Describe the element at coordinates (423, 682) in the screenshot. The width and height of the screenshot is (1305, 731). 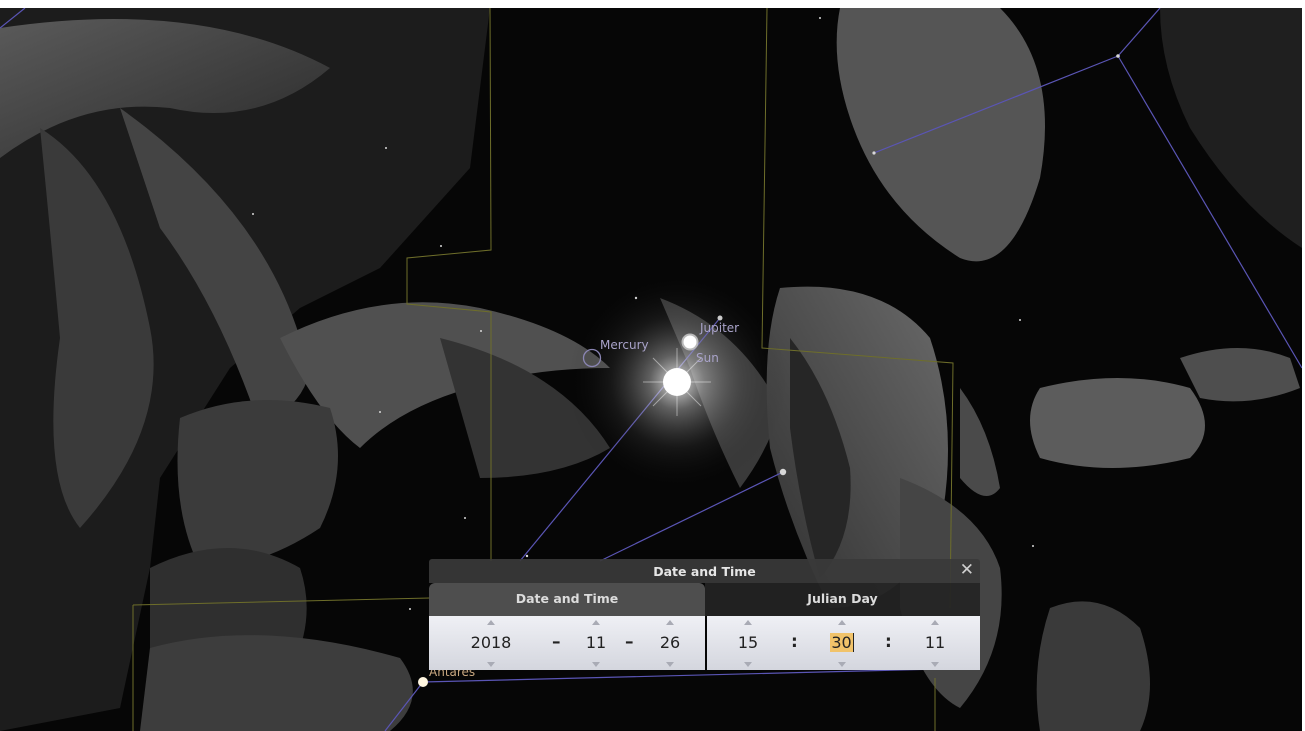
I see `antares-marker` at that location.